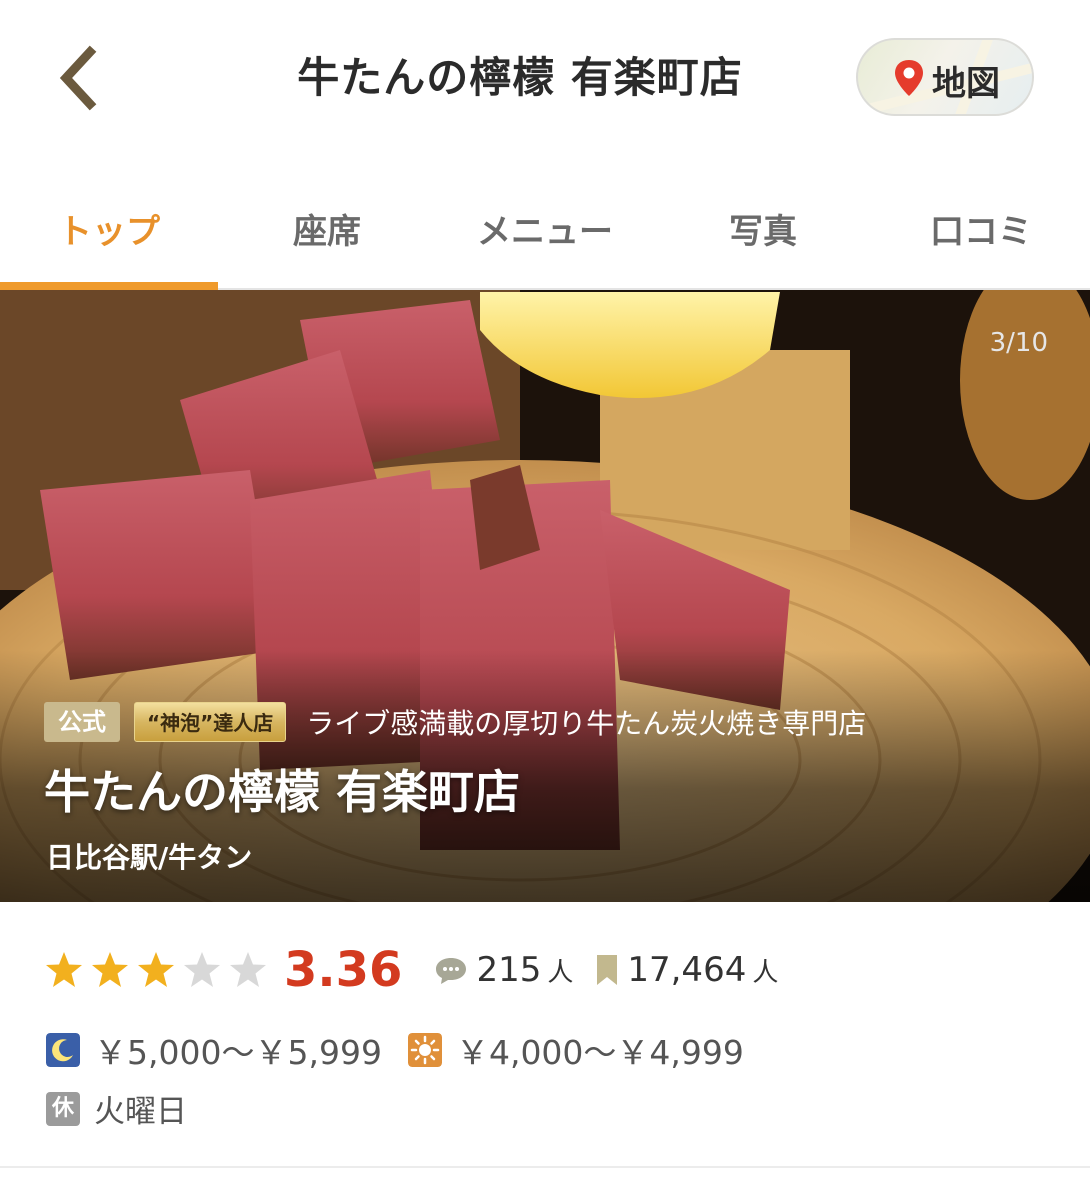 This screenshot has width=1090, height=1200. What do you see at coordinates (520, 77) in the screenshot?
I see `page-title: 牛たんの檸檬 有楽町店` at bounding box center [520, 77].